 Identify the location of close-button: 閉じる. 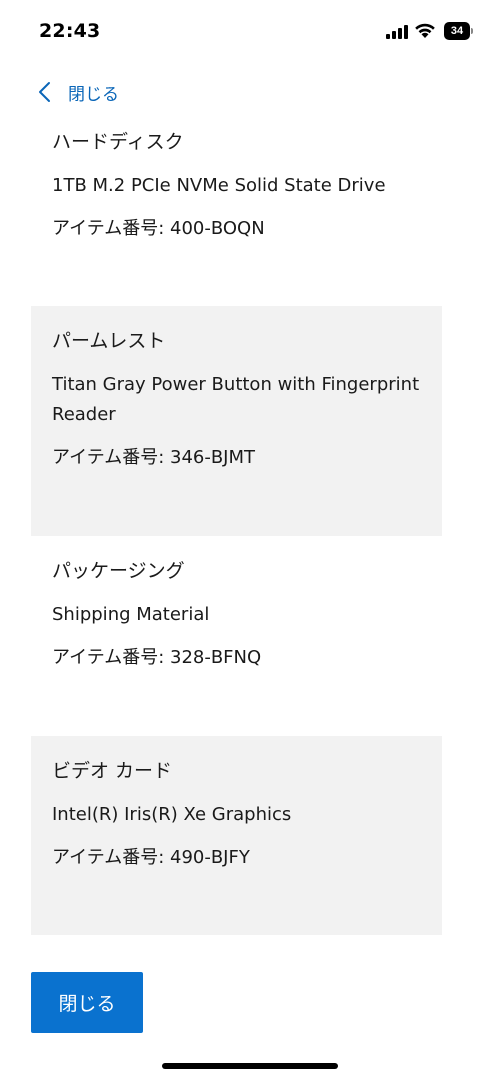
(87, 1002).